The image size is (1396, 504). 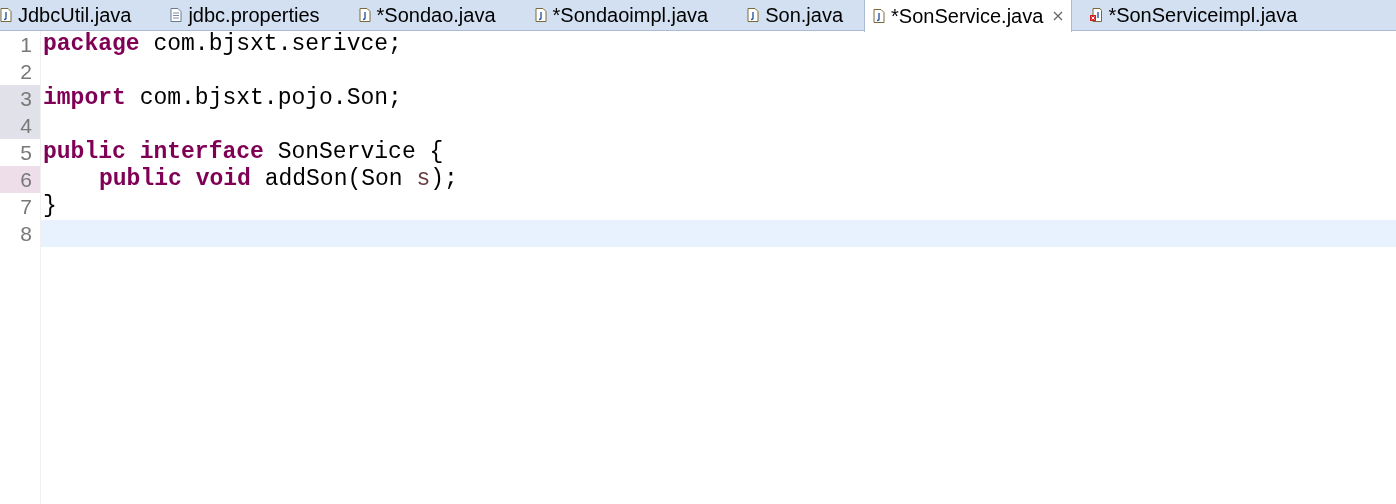 What do you see at coordinates (176, 15) in the screenshot?
I see `text-file-icon` at bounding box center [176, 15].